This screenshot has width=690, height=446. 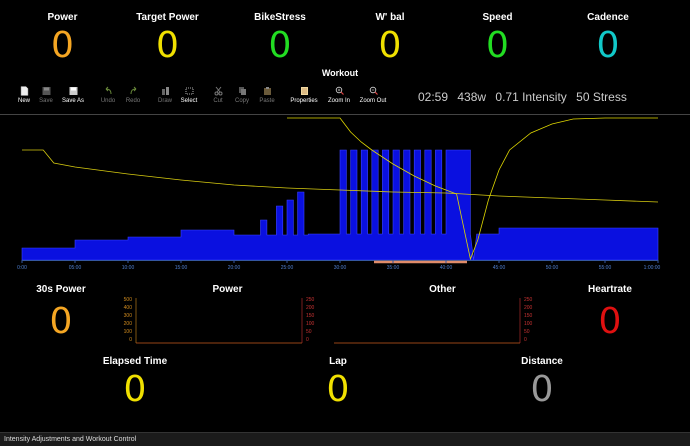 I want to click on copy-button: Copy, so click(x=242, y=95).